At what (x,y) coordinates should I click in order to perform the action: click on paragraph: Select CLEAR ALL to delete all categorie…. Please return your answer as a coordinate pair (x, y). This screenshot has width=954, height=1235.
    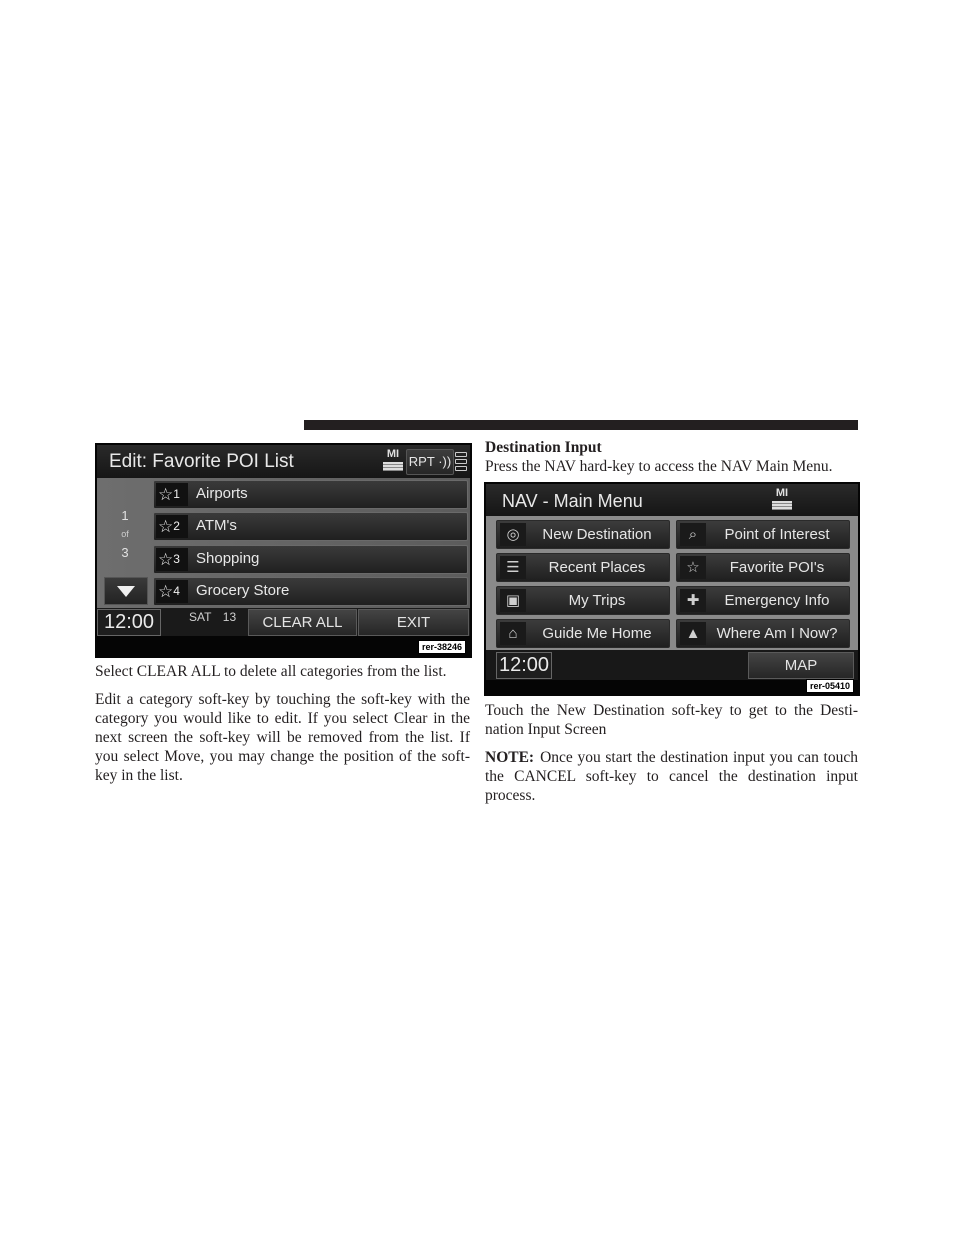
    Looking at the image, I should click on (271, 671).